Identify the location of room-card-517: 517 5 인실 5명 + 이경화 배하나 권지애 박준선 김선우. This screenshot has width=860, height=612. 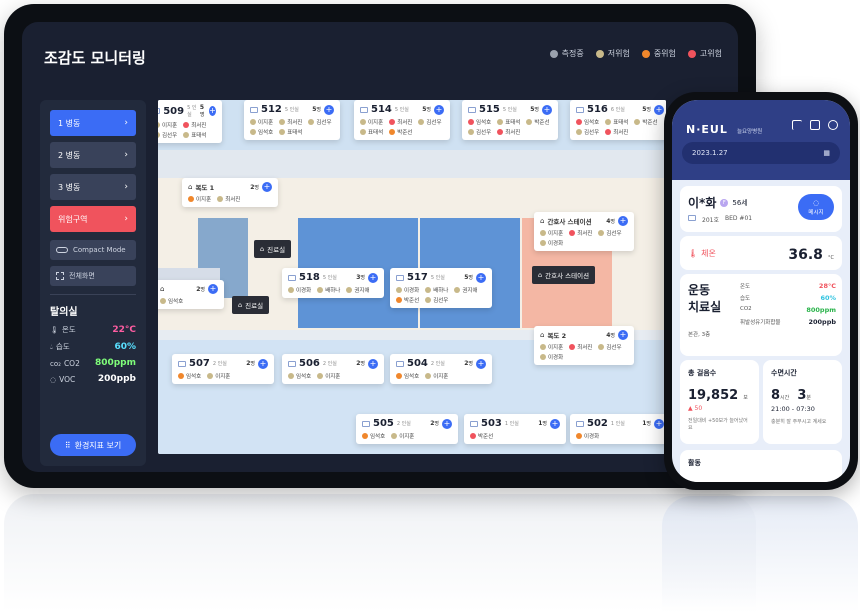
(441, 288).